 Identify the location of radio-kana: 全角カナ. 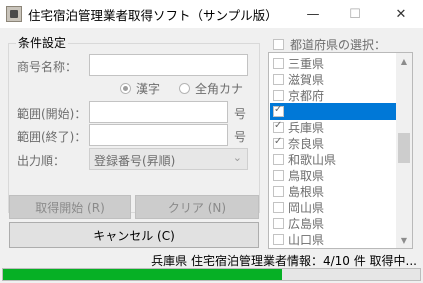
(211, 88).